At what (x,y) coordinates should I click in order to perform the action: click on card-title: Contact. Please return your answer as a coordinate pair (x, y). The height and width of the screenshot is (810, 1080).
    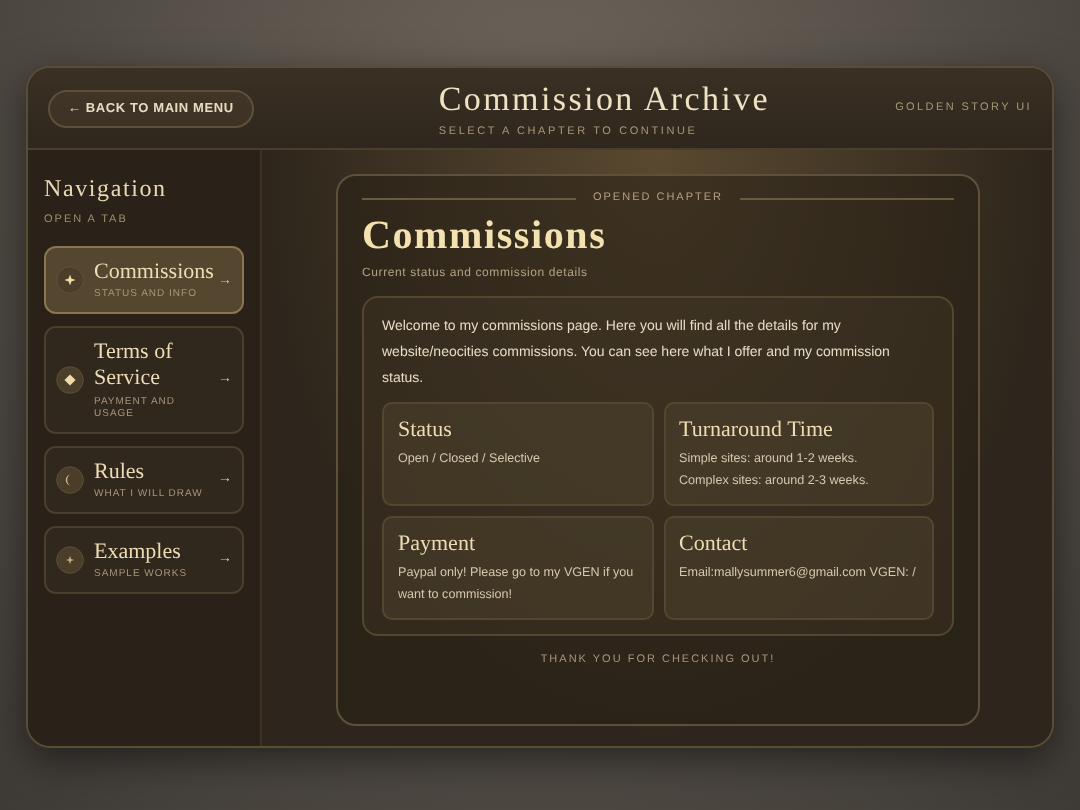
    Looking at the image, I should click on (714, 544).